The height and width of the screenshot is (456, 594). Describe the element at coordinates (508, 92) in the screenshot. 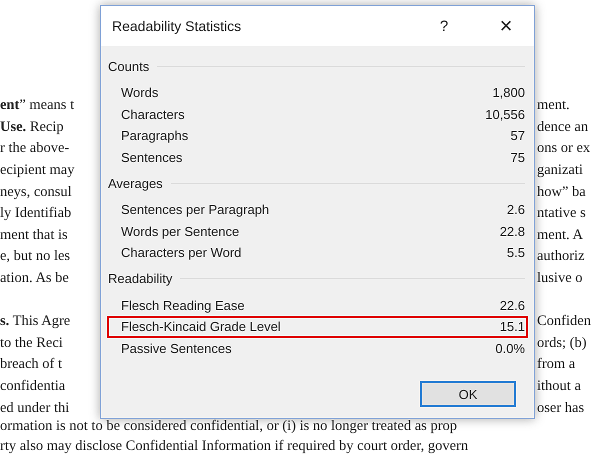

I see `stat-value: 1,800` at that location.